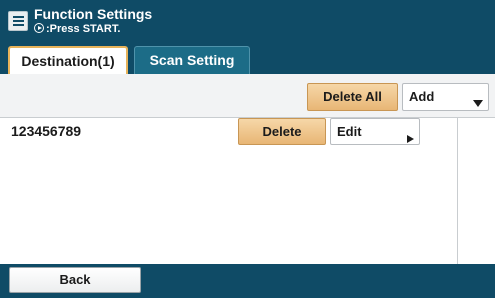 This screenshot has width=495, height=298. Describe the element at coordinates (422, 96) in the screenshot. I see `add-label: Add` at that location.